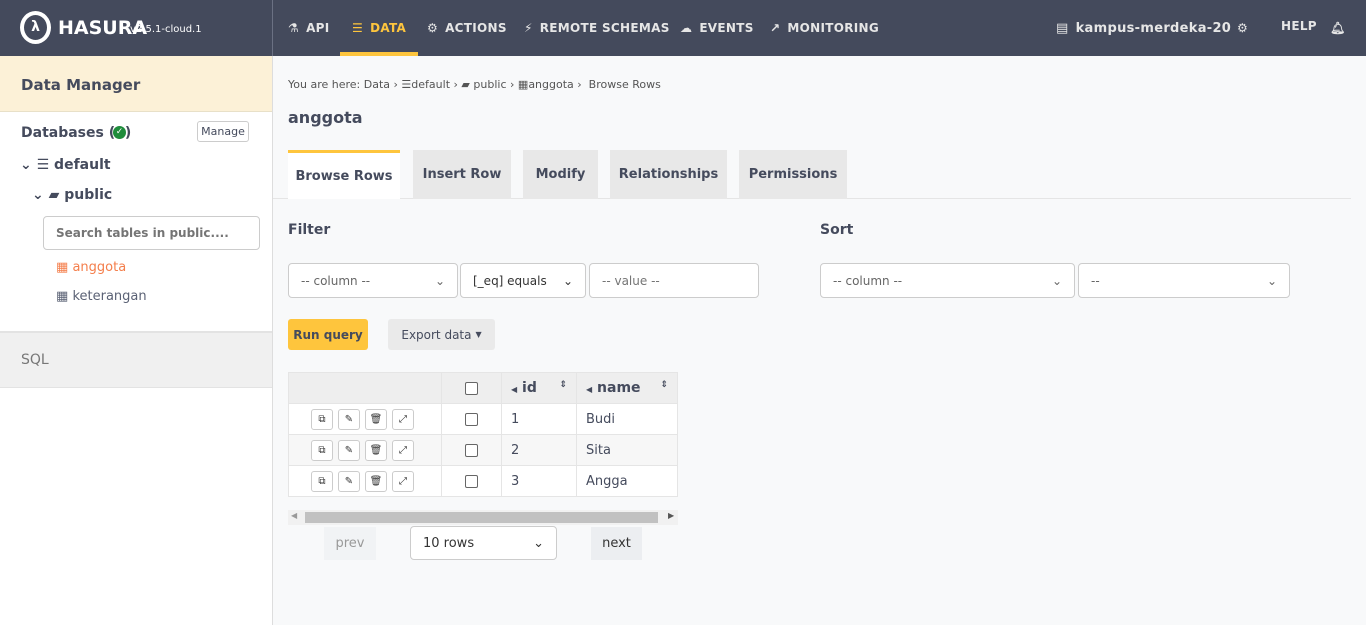 The width and height of the screenshot is (1366, 625). Describe the element at coordinates (489, 84) in the screenshot. I see `breadcrumb-public: public` at that location.